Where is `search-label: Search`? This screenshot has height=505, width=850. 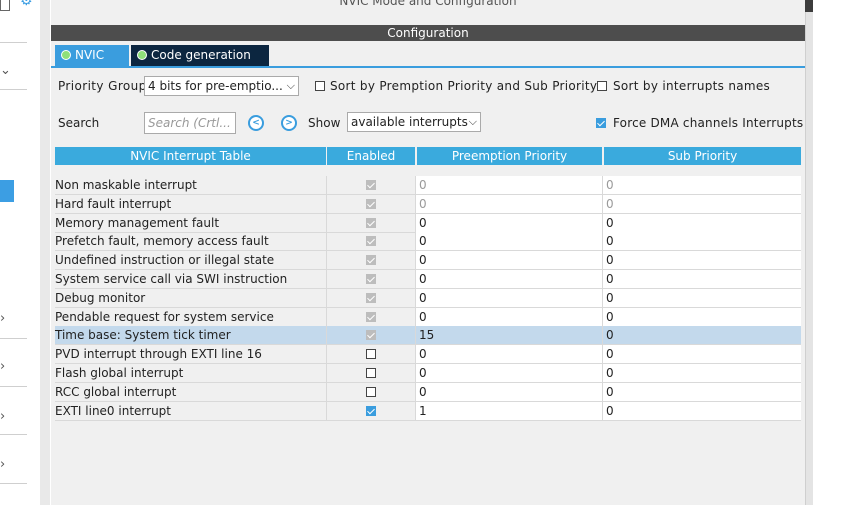 search-label: Search is located at coordinates (79, 123).